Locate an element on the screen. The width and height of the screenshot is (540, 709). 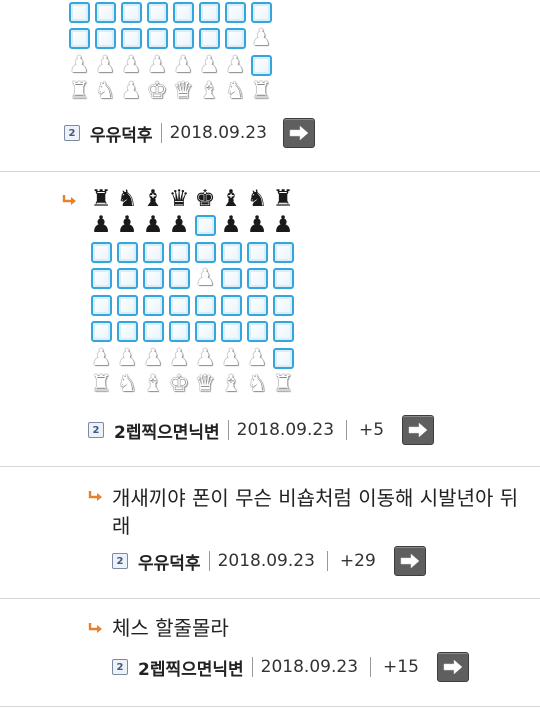
comment-meta: 2 2렙찍으면닉변 2018.09.23 +15 is located at coordinates (290, 667).